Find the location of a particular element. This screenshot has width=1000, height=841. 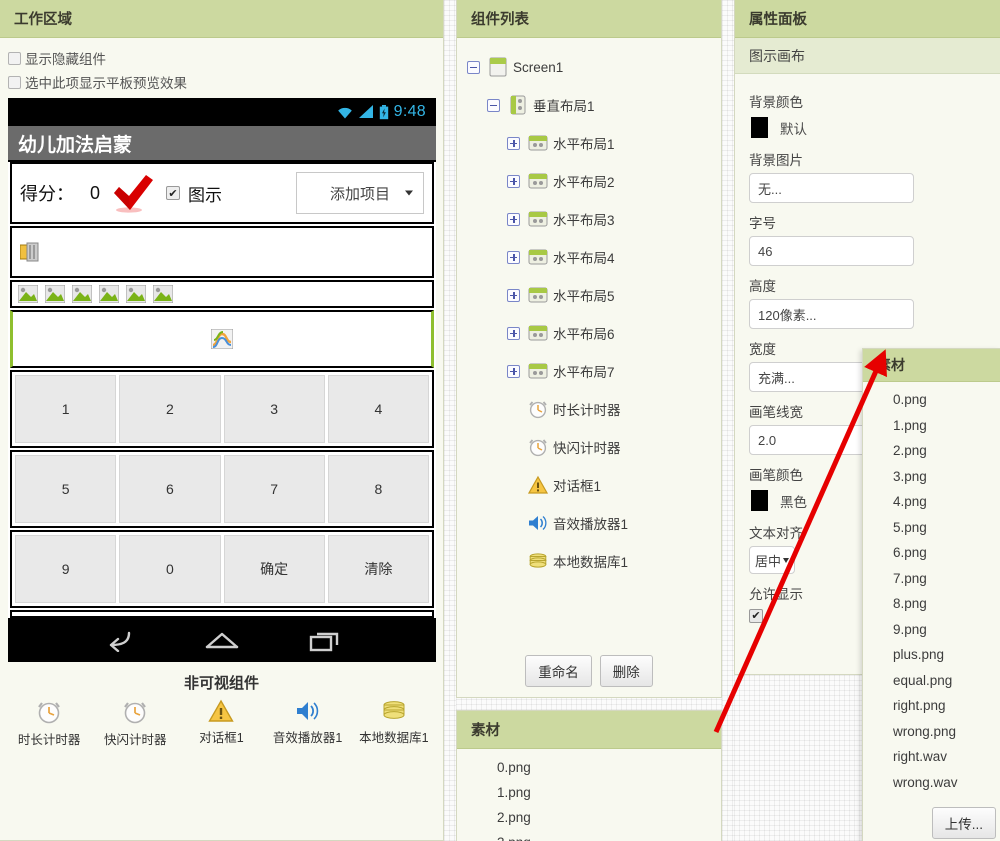

key-button: 7 is located at coordinates (274, 489).